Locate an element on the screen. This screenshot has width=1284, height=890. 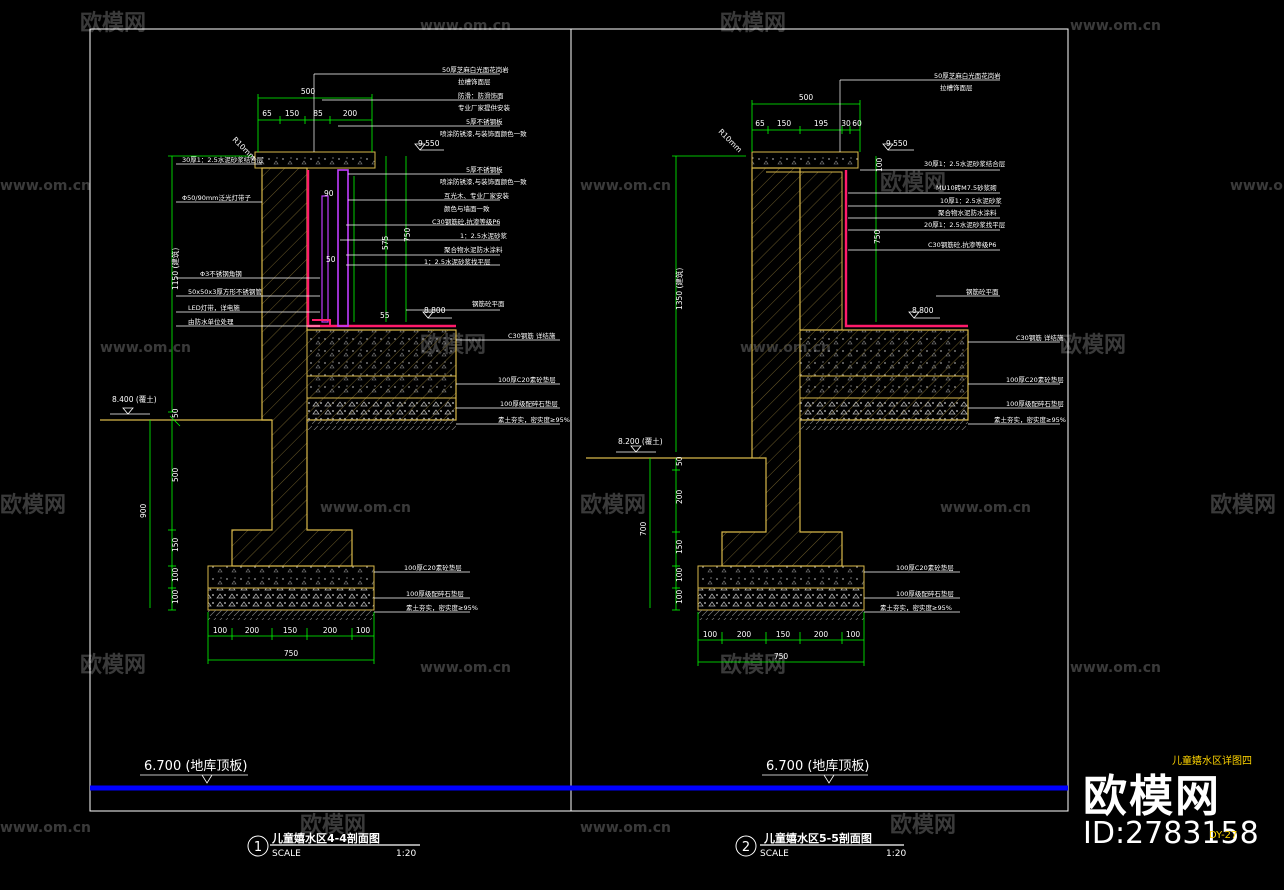
bottom-dim-total: 750 is located at coordinates (781, 656).